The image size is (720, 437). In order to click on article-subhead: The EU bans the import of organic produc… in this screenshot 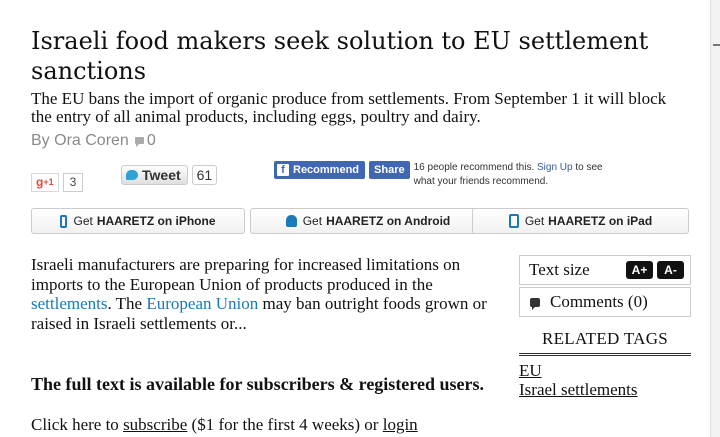, I will do `click(349, 107)`.